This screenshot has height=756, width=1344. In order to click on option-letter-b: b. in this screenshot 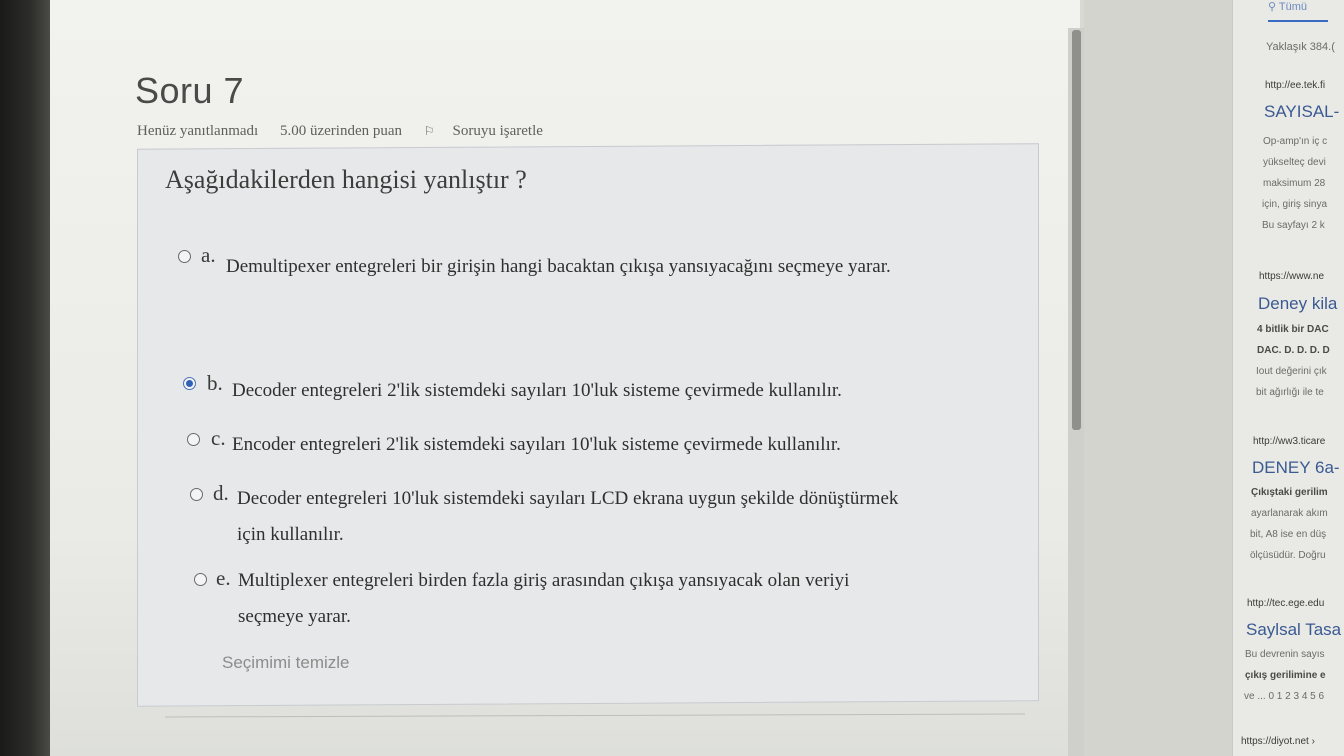, I will do `click(215, 383)`.